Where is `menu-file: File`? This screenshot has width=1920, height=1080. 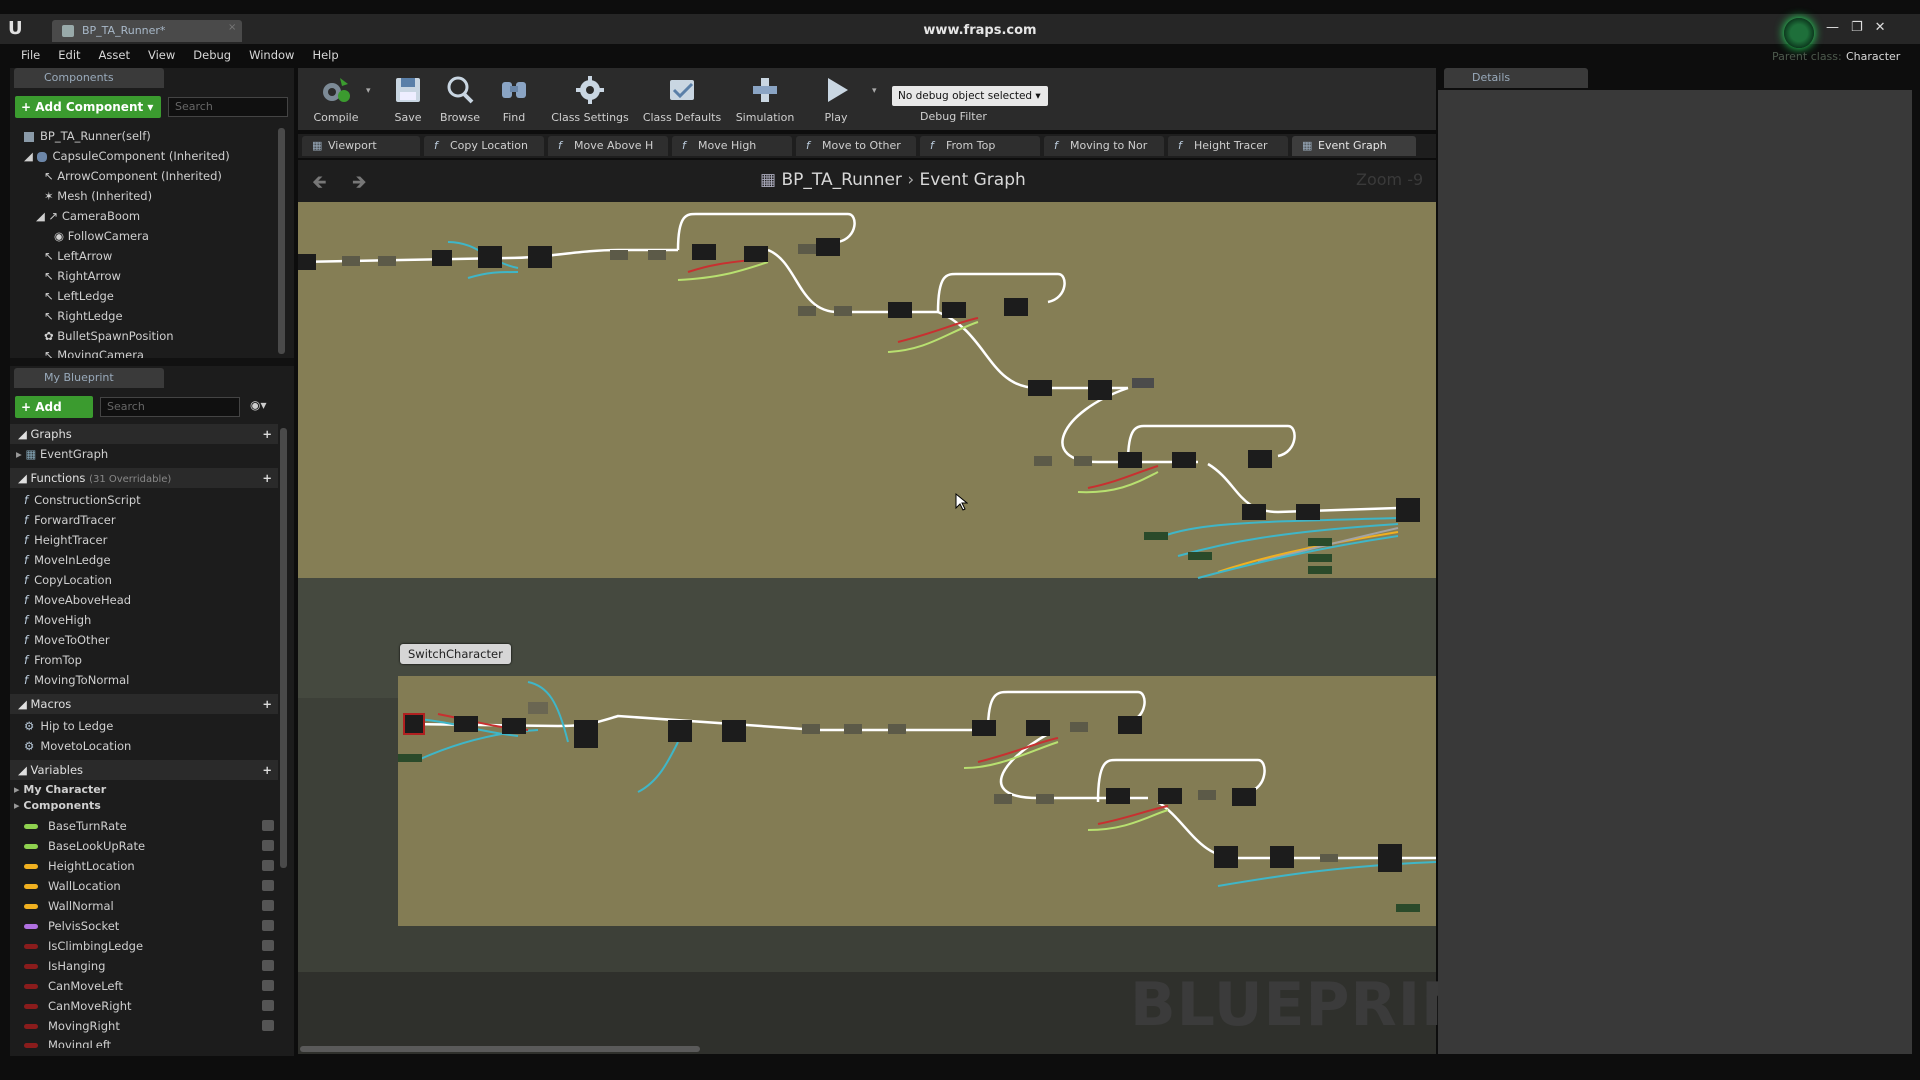 menu-file: File is located at coordinates (30, 55).